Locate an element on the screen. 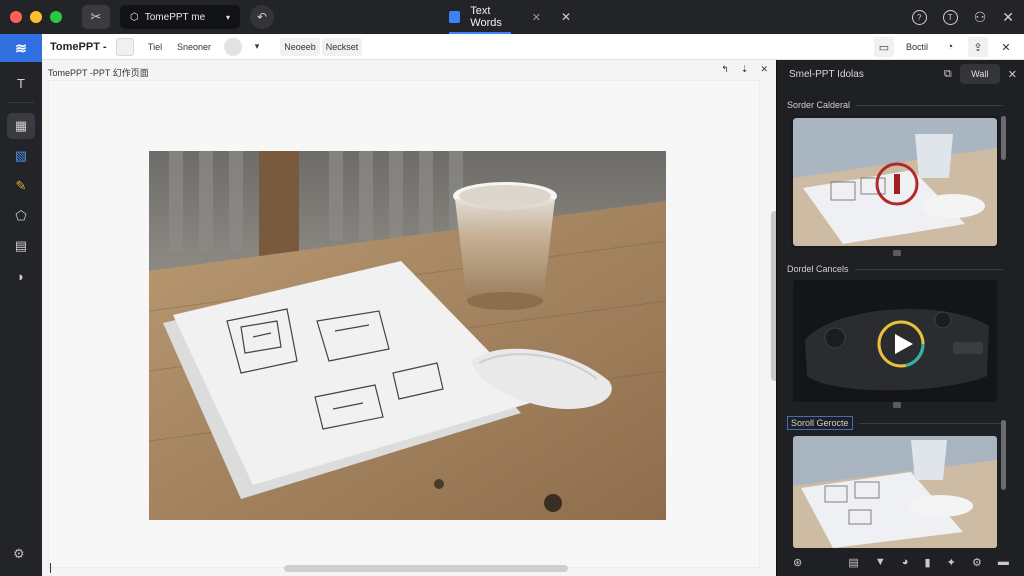  sparkle-icon: ✦ is located at coordinates (951, 562).